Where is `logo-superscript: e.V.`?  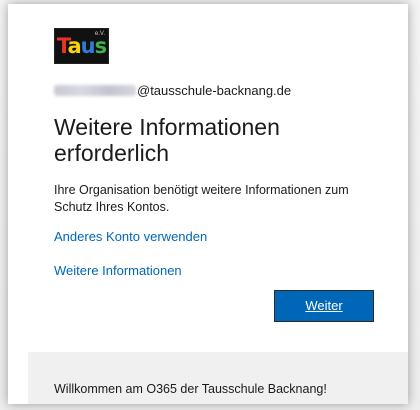
logo-superscript: e.V. is located at coordinates (99, 34).